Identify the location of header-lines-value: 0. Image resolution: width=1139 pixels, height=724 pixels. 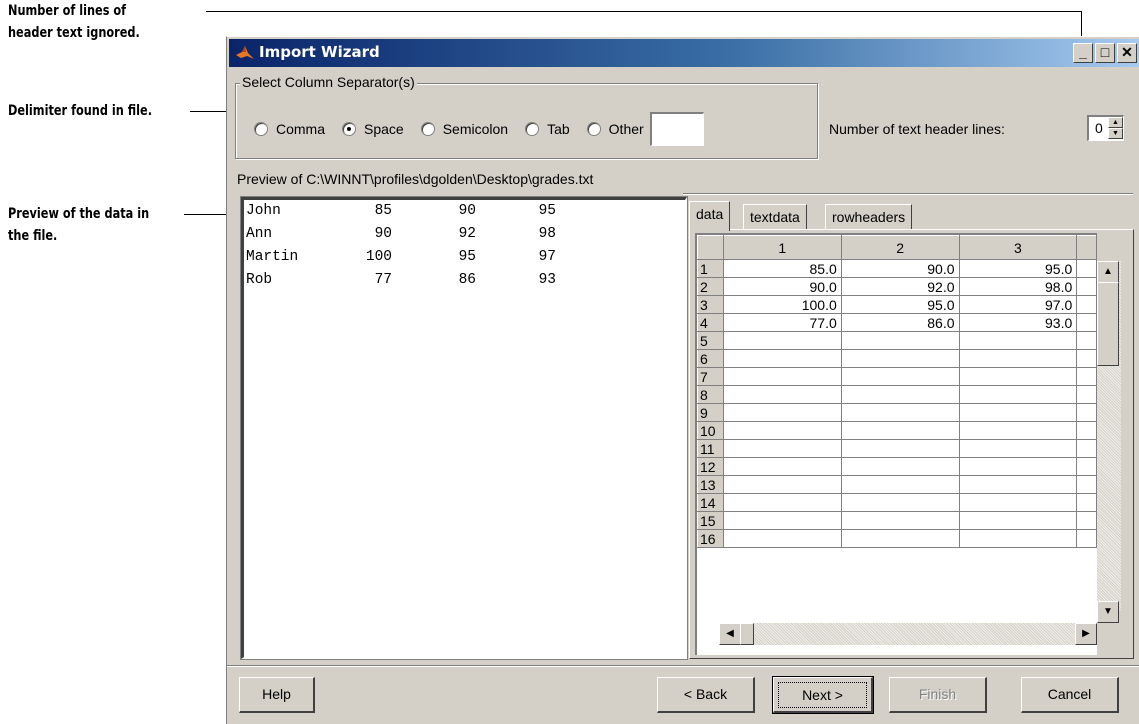
(1099, 128).